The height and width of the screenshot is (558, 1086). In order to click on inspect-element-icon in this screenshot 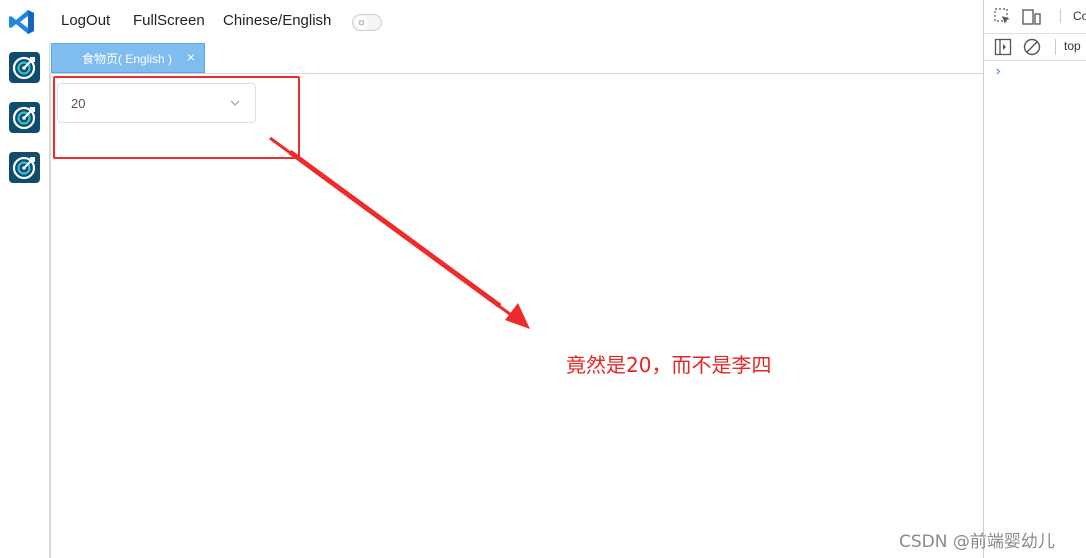, I will do `click(1003, 17)`.